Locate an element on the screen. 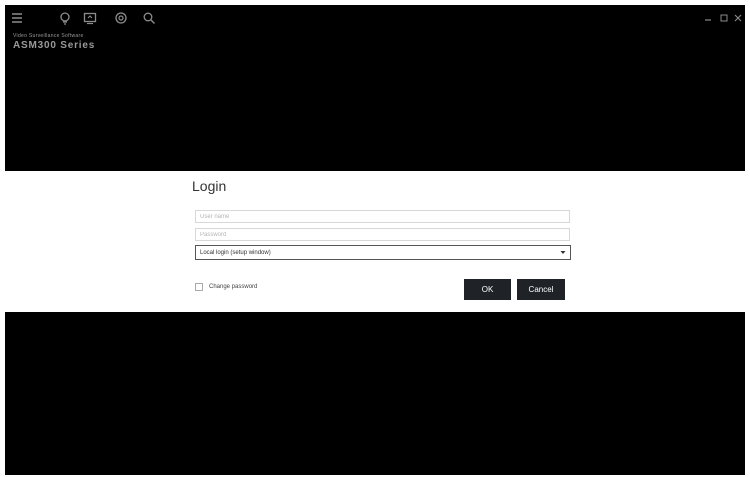 This screenshot has width=750, height=477. restore-icon is located at coordinates (724, 18).